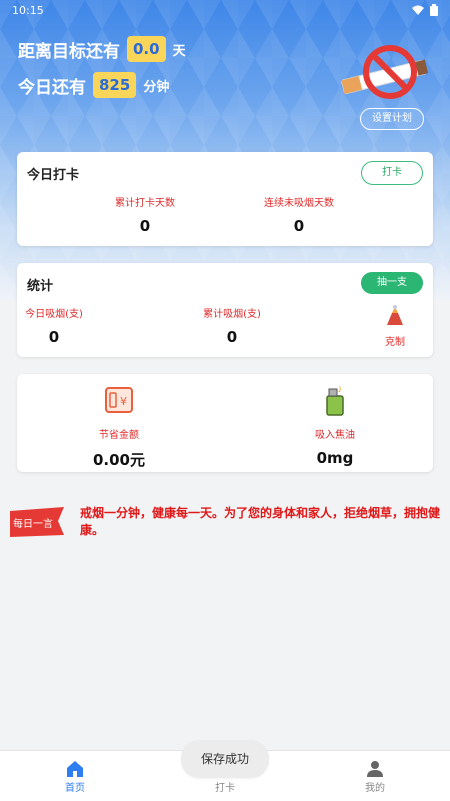 The image size is (450, 801). Describe the element at coordinates (392, 119) in the screenshot. I see `set-plan-button: 设置计划` at that location.